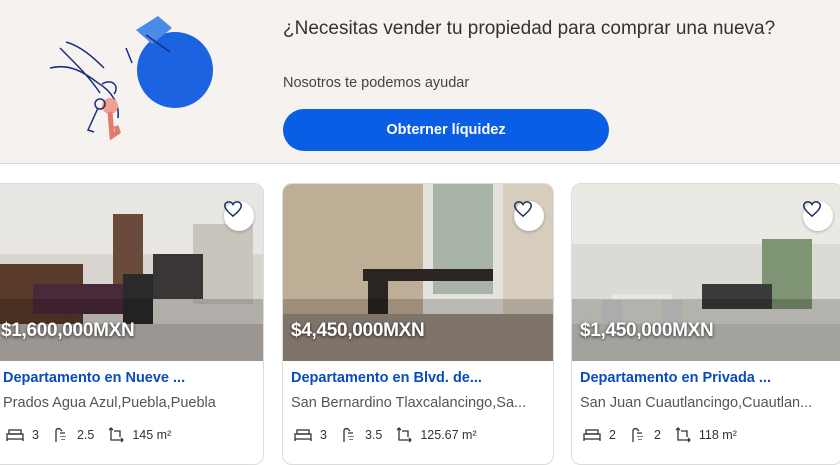 The height and width of the screenshot is (465, 840). What do you see at coordinates (645, 435) in the screenshot?
I see `bathrooms-feature: 2` at bounding box center [645, 435].